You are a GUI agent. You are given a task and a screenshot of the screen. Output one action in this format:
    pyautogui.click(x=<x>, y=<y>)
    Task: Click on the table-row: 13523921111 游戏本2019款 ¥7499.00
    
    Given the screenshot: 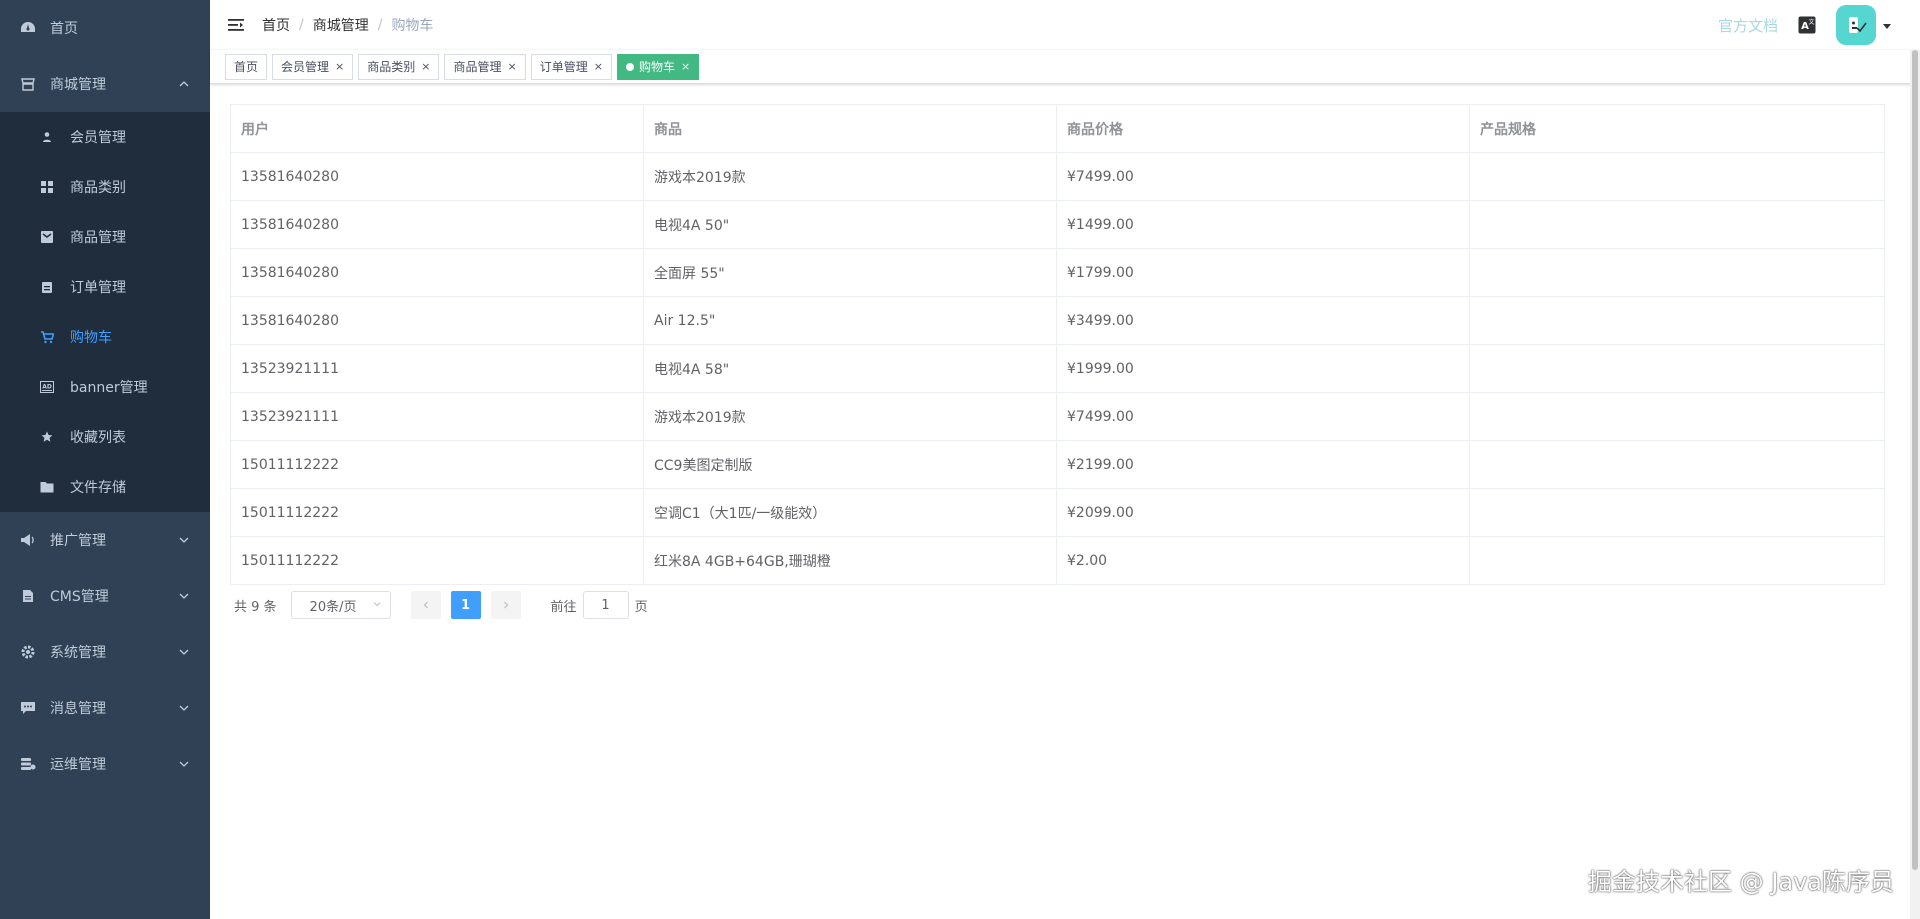 What is the action you would take?
    pyautogui.click(x=1057, y=416)
    